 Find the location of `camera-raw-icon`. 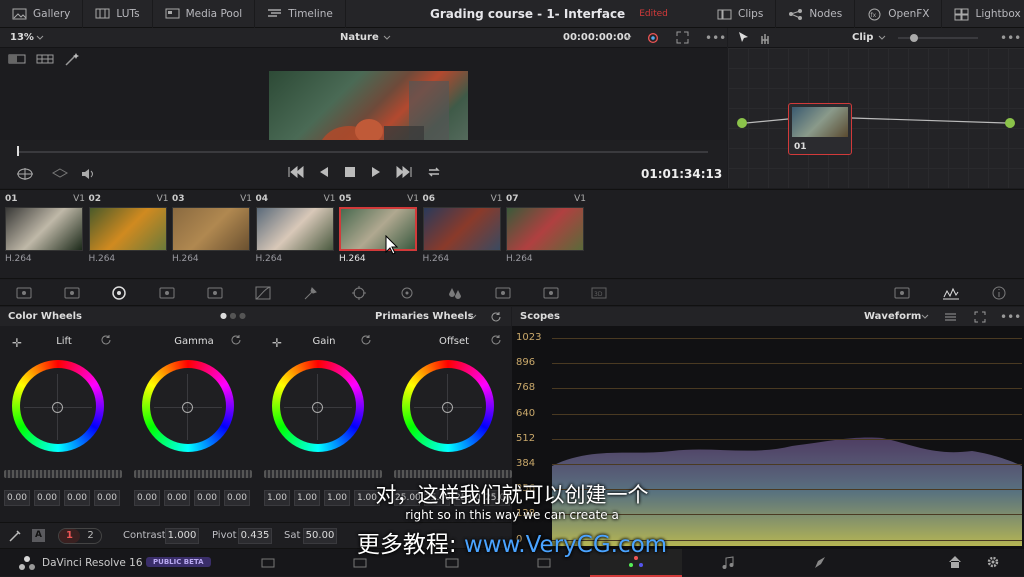

camera-raw-icon is located at coordinates (24, 293).